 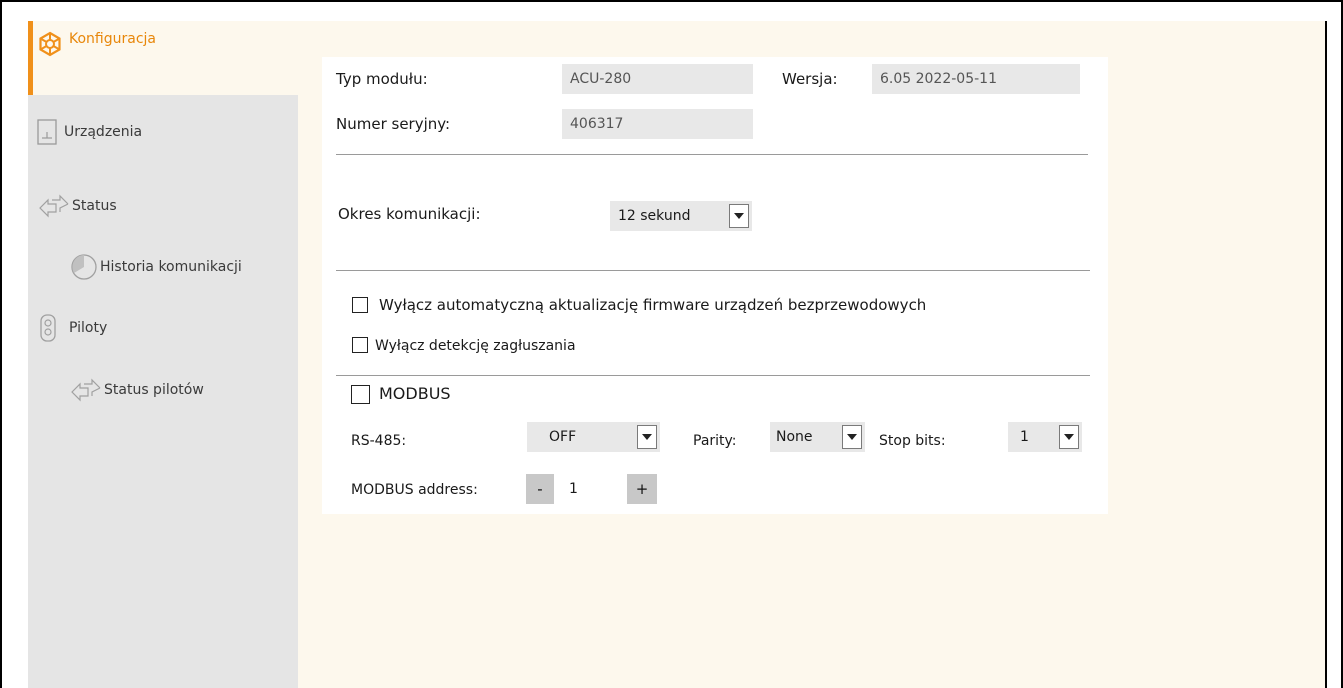 I want to click on sidebar-item-label: Piloty, so click(x=88, y=328).